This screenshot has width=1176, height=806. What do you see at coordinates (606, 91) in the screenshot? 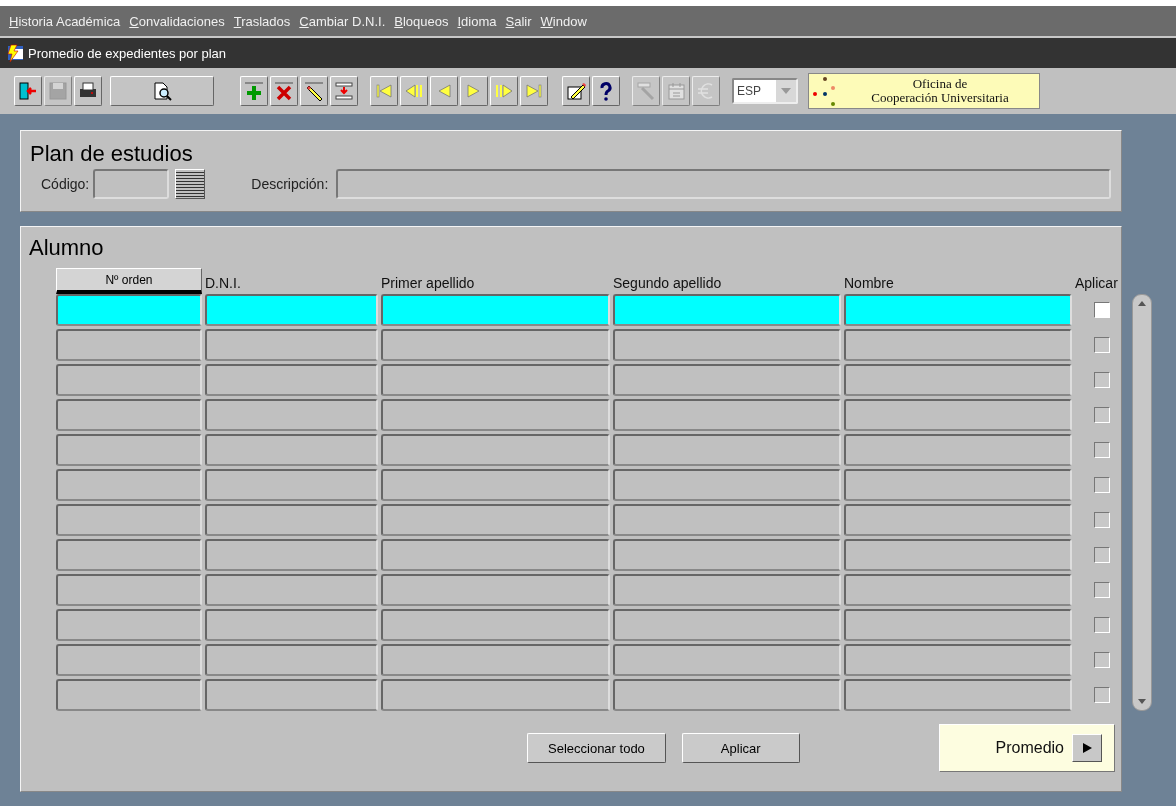
I see `help-button` at bounding box center [606, 91].